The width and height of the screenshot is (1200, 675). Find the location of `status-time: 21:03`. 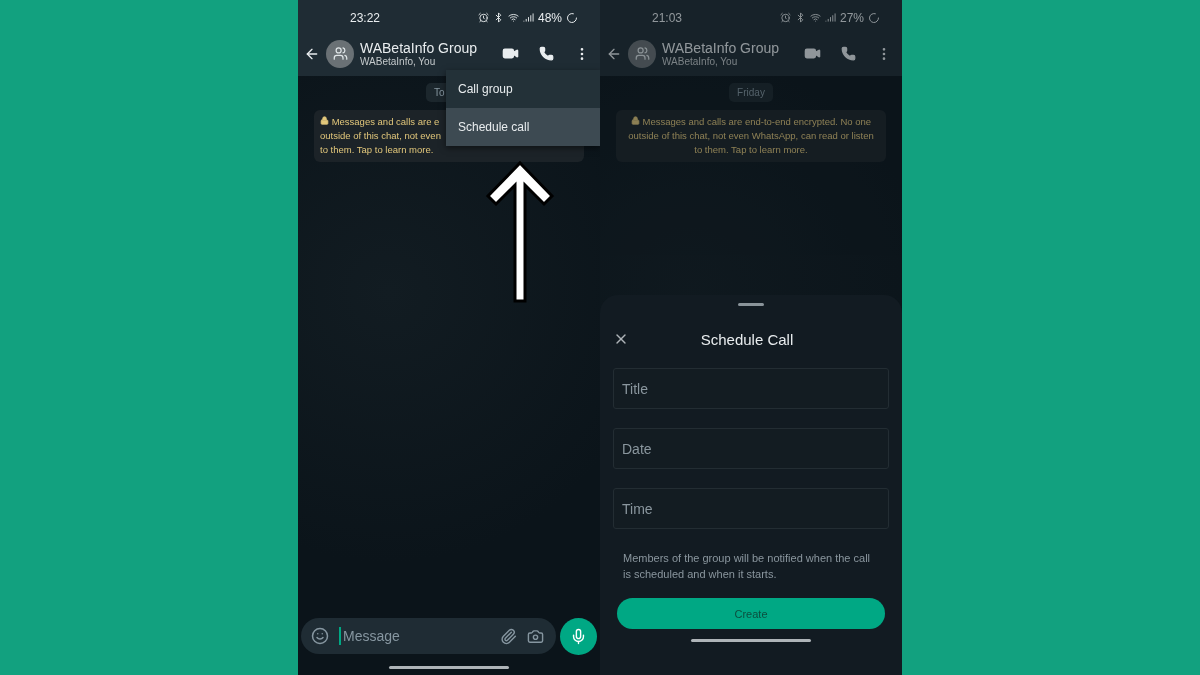

status-time: 21:03 is located at coordinates (667, 17).